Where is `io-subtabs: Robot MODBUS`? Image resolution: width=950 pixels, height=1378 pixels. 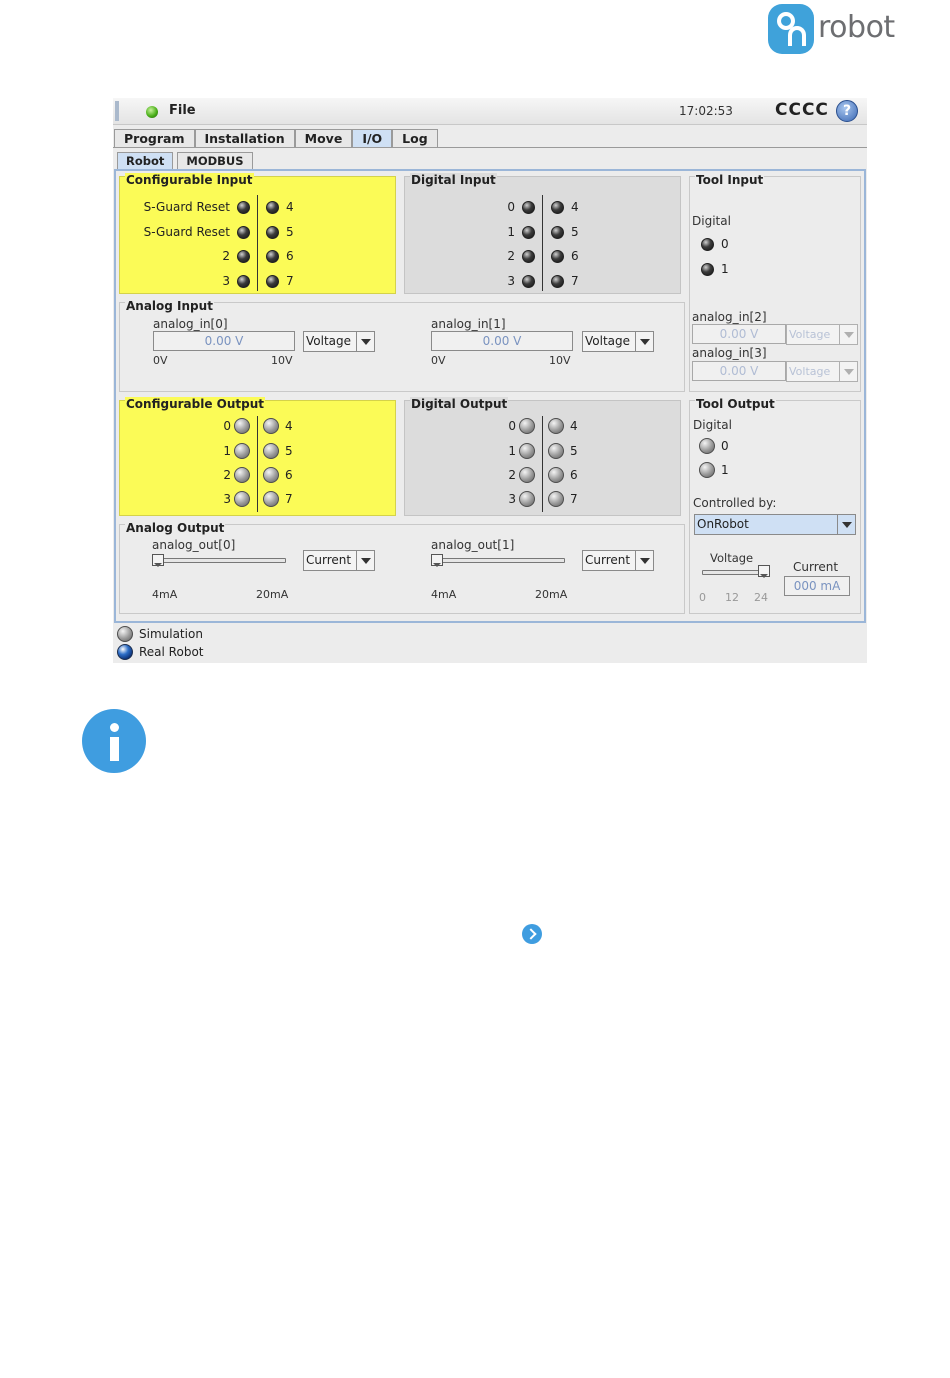
io-subtabs: Robot MODBUS is located at coordinates (187, 160).